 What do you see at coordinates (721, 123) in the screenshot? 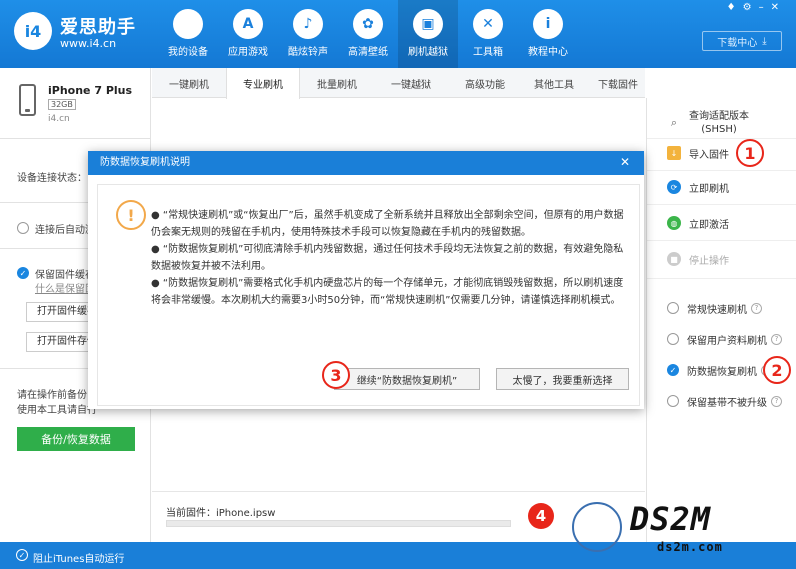
I see `query-shsh-button: ⌕ 查询适配版本 (SHSH)` at bounding box center [721, 123].